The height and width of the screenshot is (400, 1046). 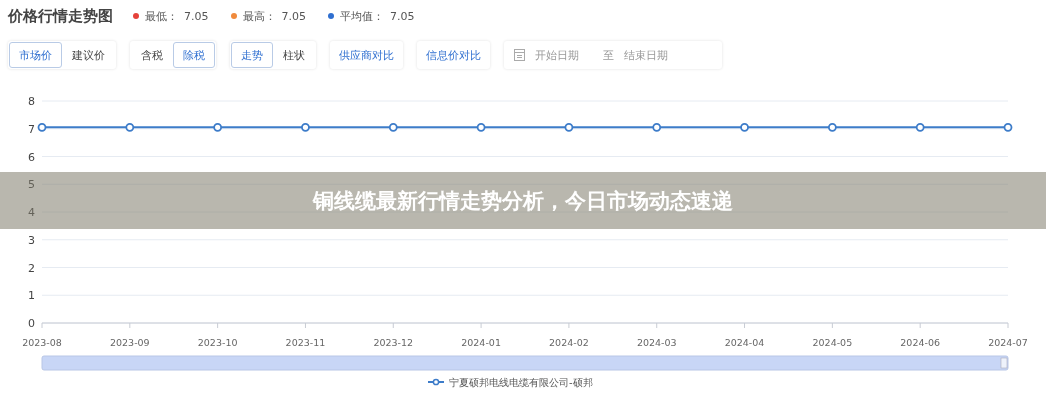 What do you see at coordinates (60, 16) in the screenshot?
I see `chart-title: 价格行情走势图` at bounding box center [60, 16].